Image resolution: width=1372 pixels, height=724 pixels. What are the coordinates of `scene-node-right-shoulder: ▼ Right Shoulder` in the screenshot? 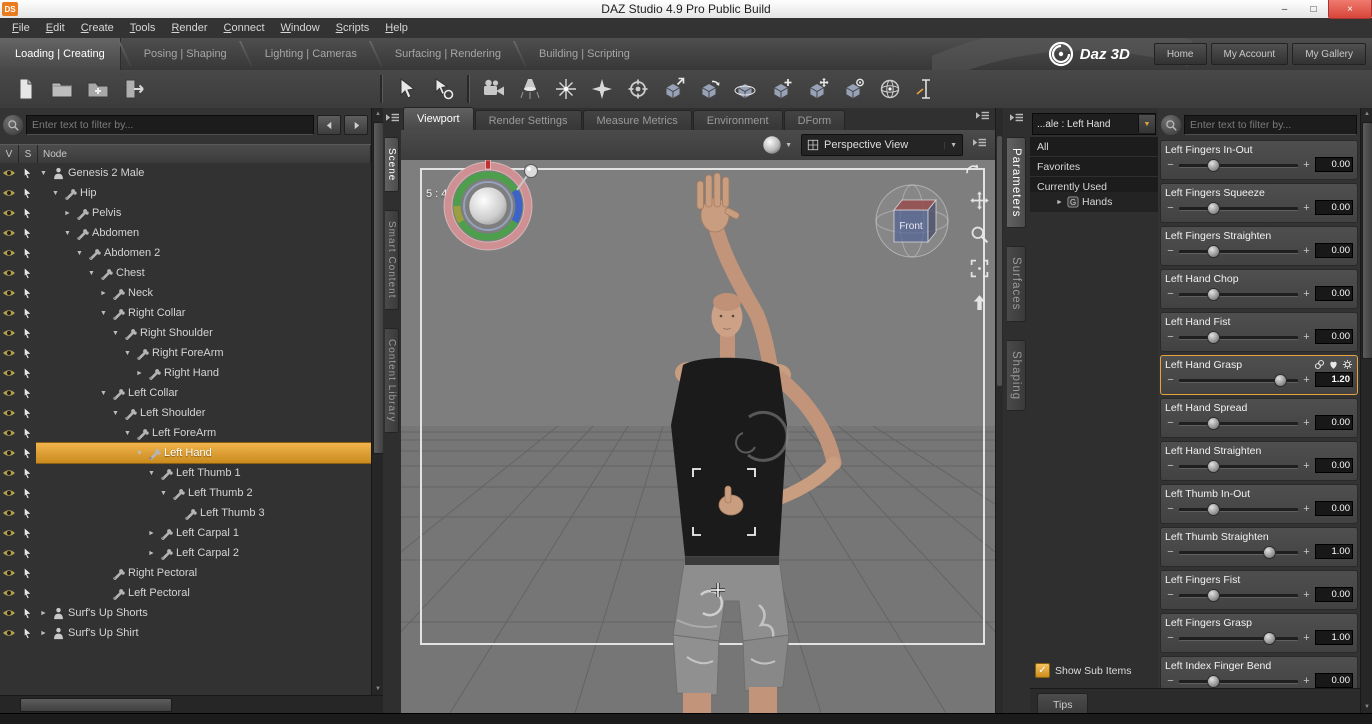 It's located at (203, 333).